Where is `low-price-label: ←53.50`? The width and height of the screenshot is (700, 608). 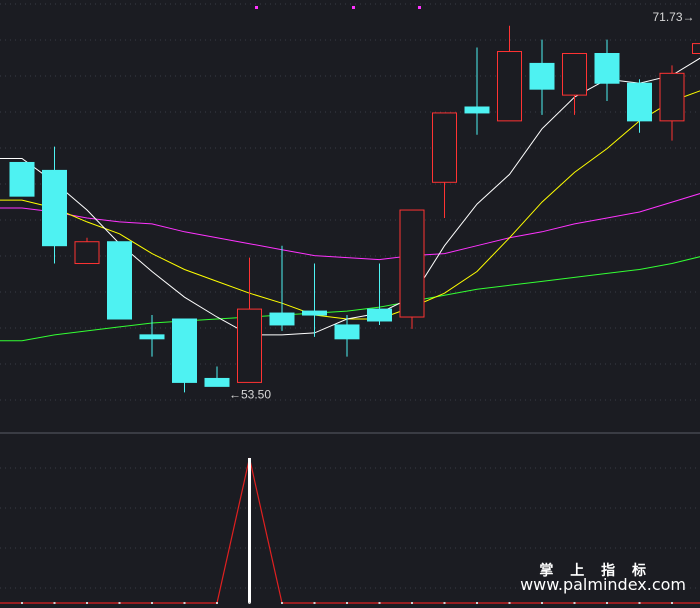
low-price-label: ←53.50 is located at coordinates (250, 394).